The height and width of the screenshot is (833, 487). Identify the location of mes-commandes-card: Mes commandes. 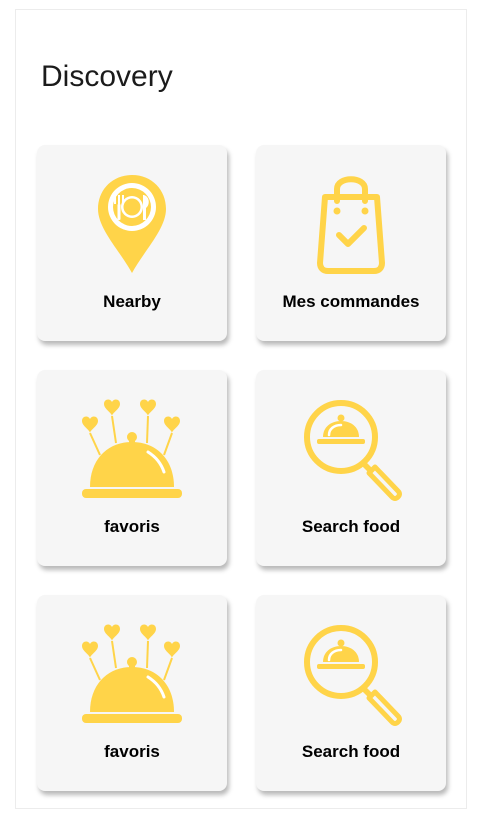
(351, 243).